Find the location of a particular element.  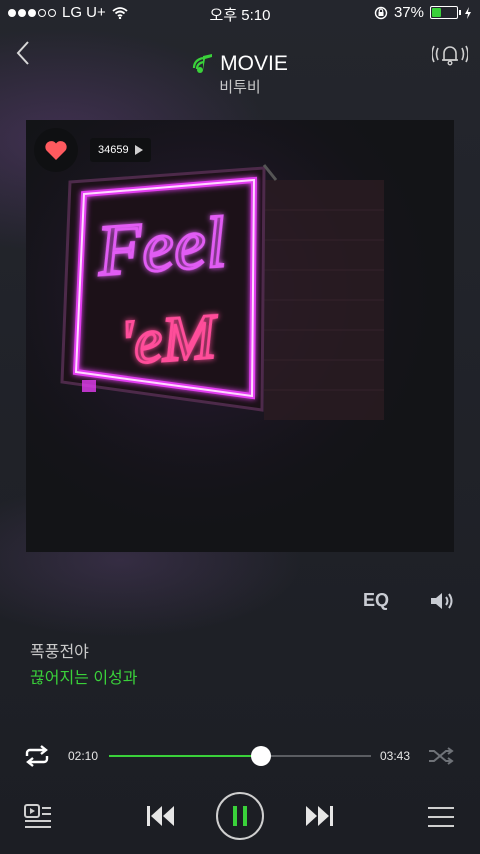

artist-name: 비투비 is located at coordinates (240, 86).